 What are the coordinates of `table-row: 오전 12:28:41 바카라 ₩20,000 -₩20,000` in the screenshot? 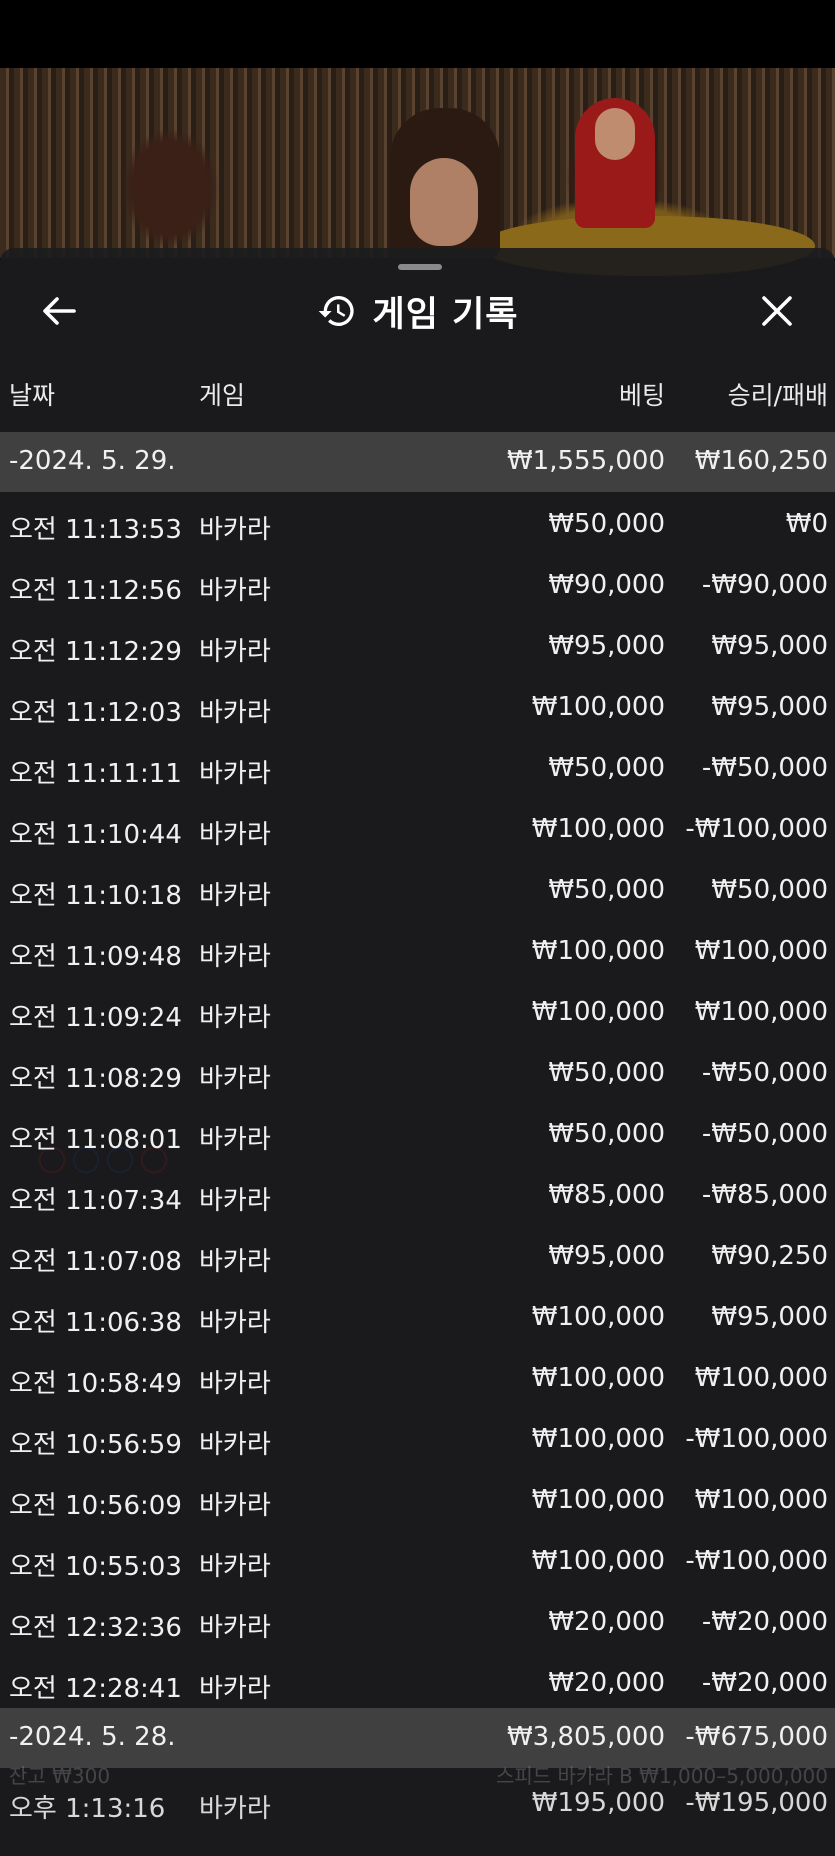 It's located at (417, 1684).